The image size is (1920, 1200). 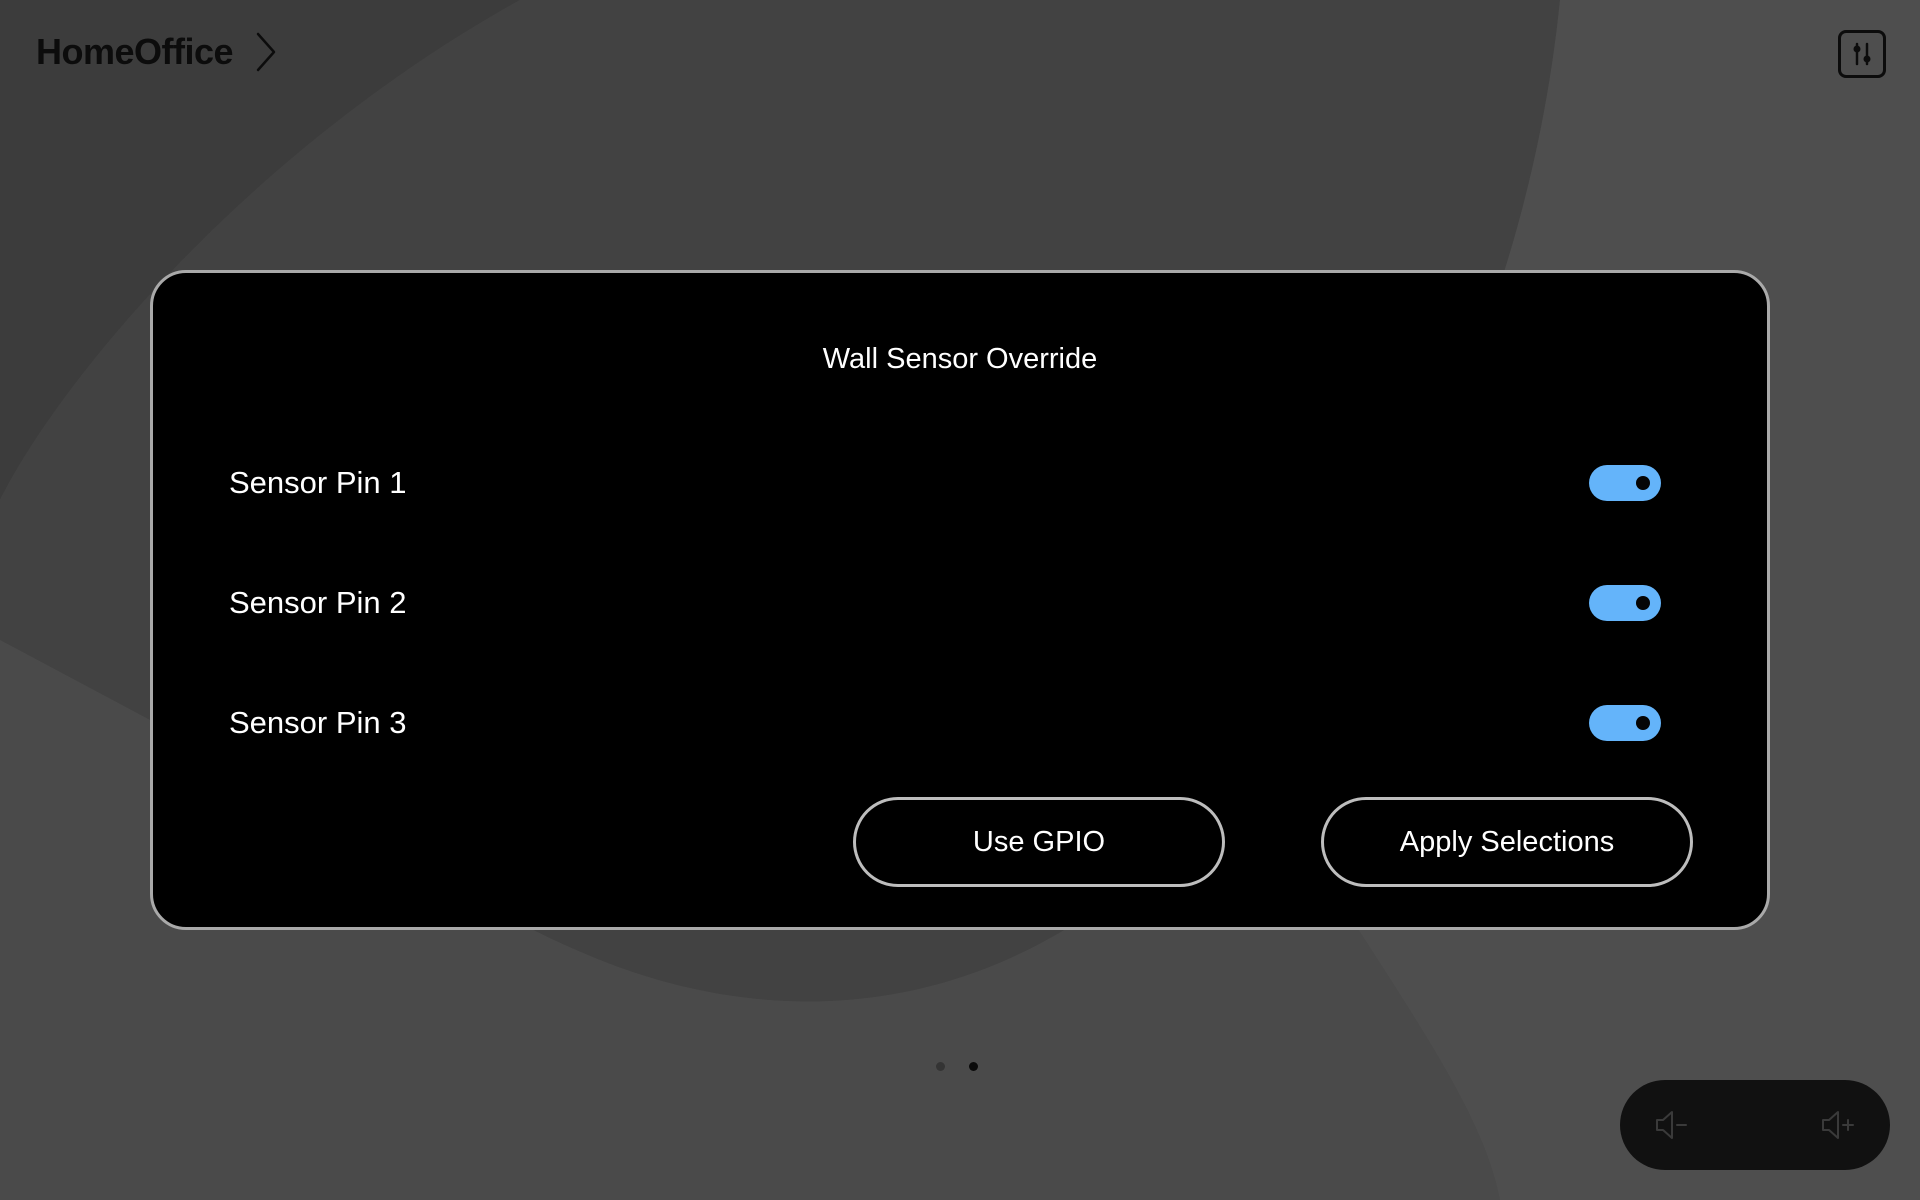 I want to click on use-gpio-button: Use GPIO, so click(x=1039, y=842).